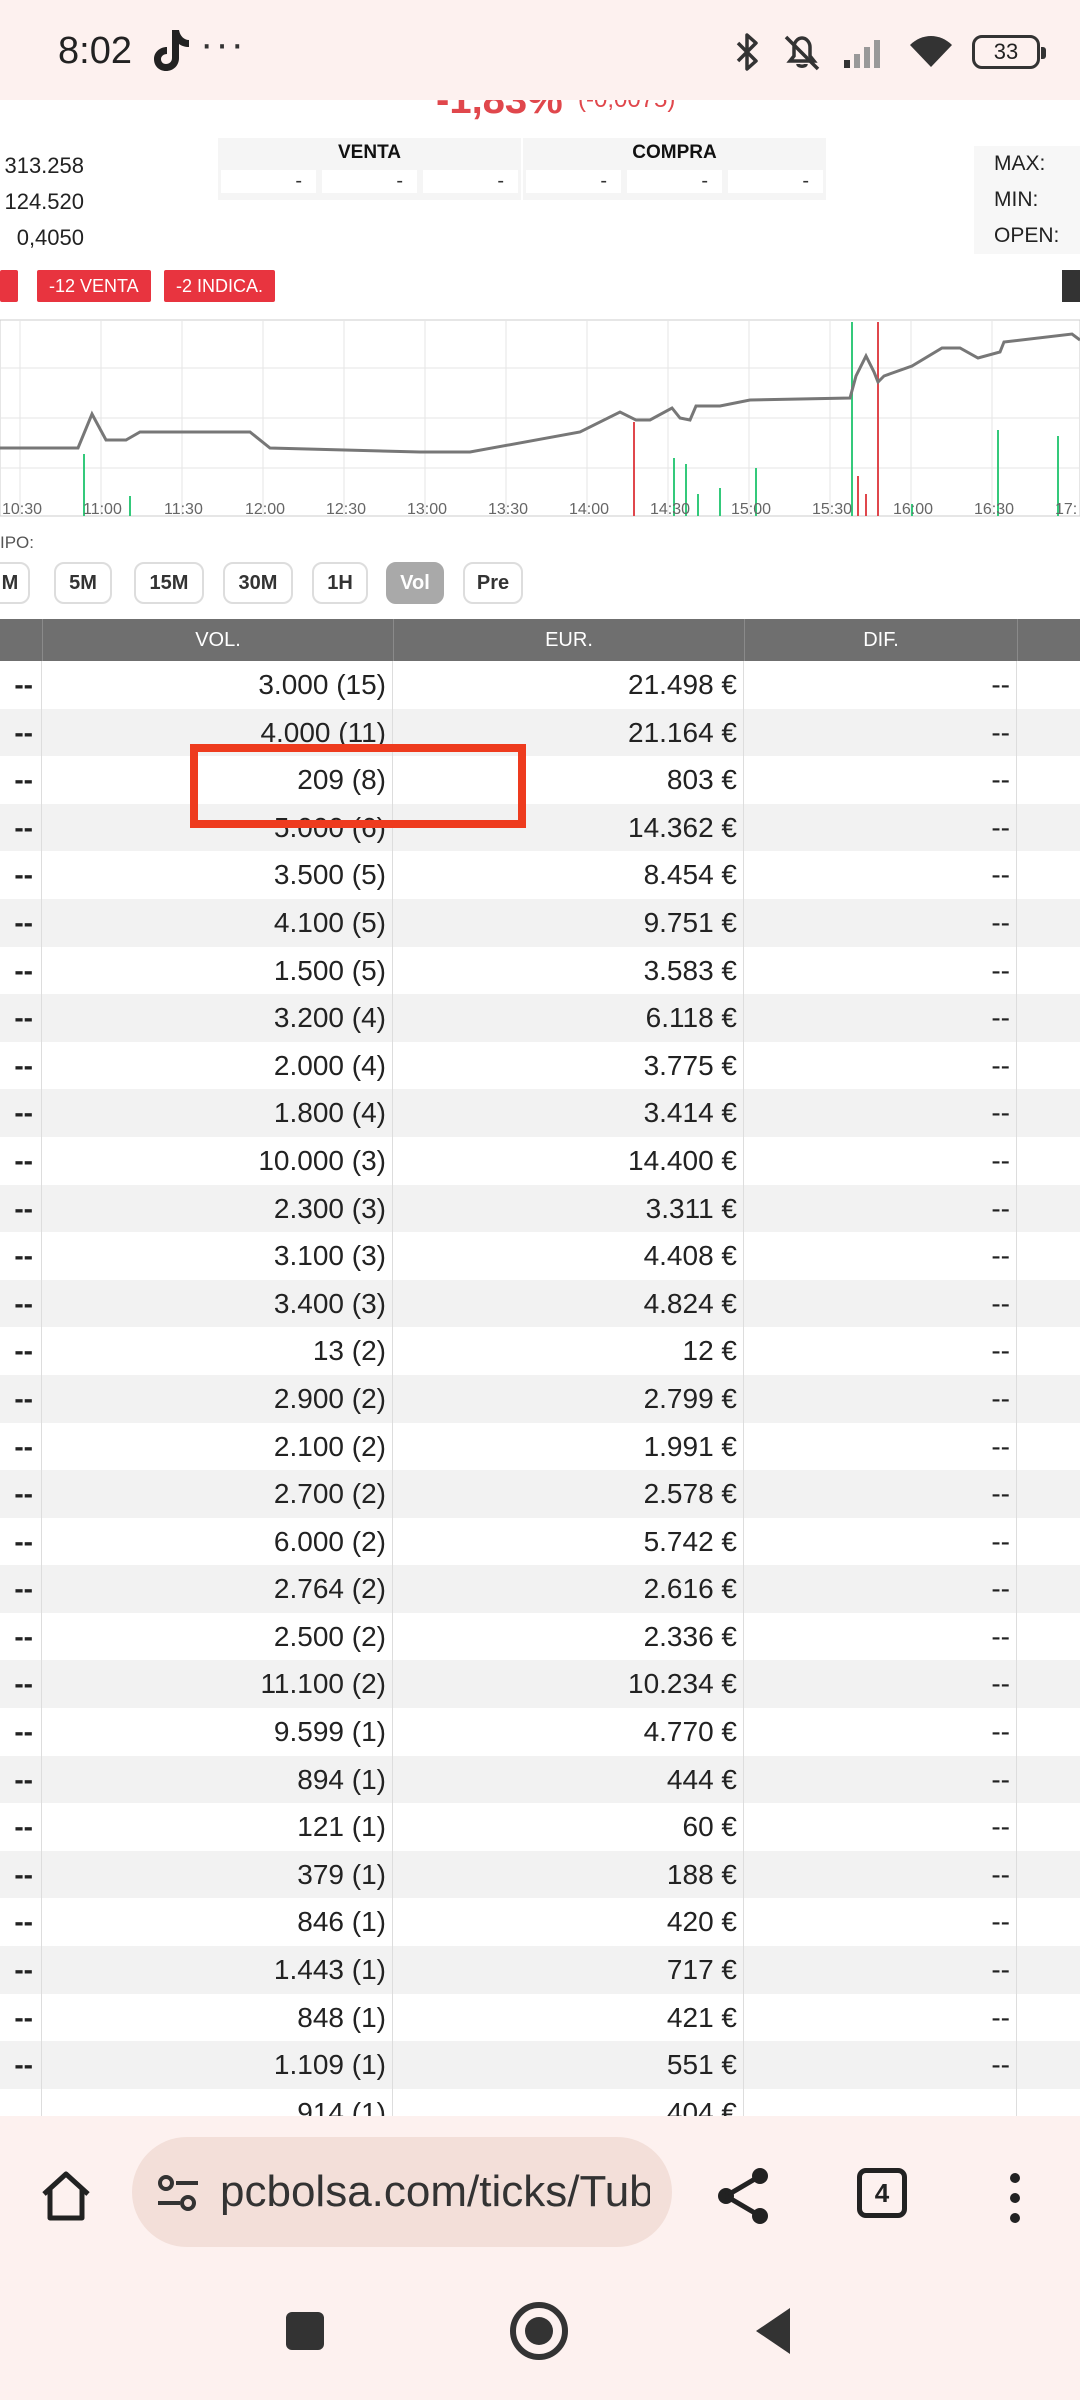 The width and height of the screenshot is (1080, 2400). Describe the element at coordinates (340, 583) in the screenshot. I see `timeframe-button-1h: 1H` at that location.